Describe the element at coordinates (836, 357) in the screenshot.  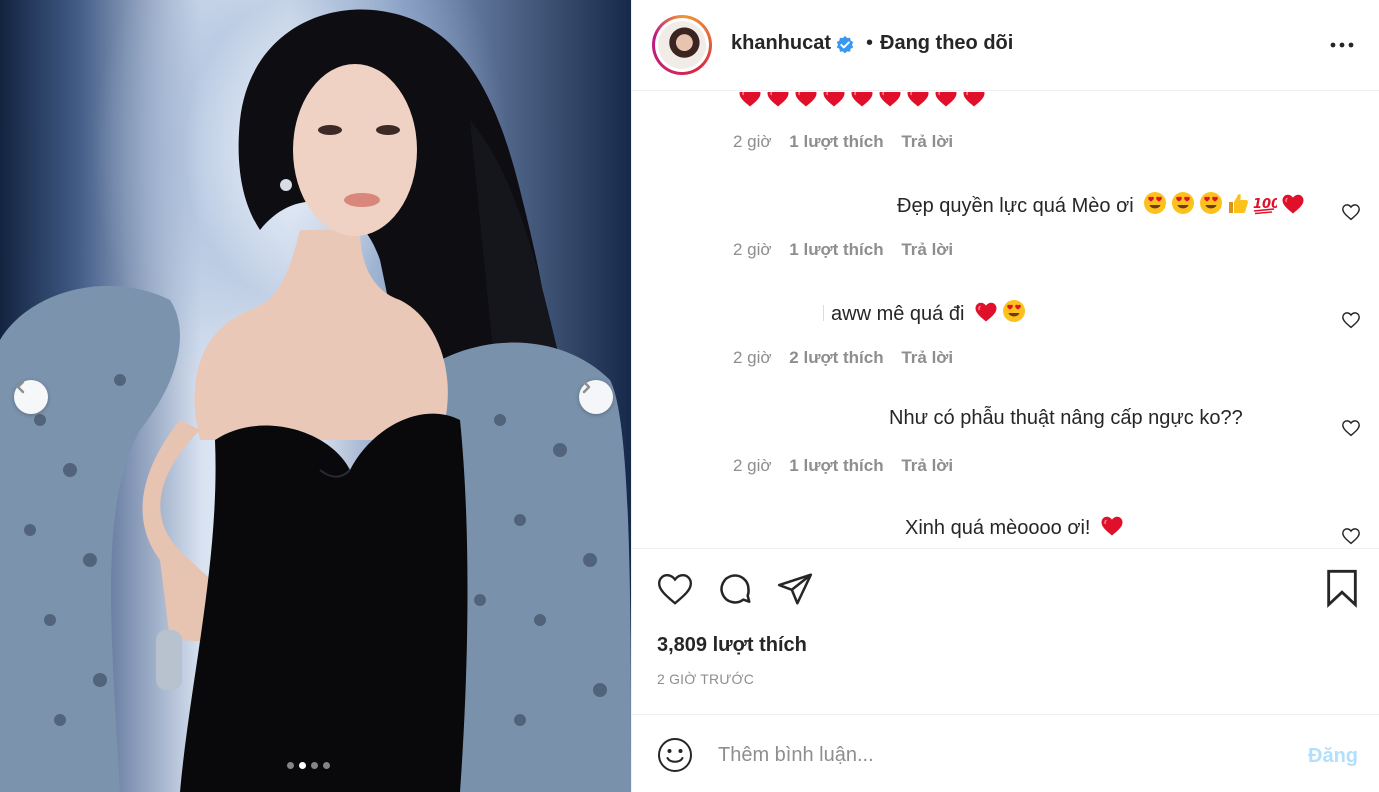
I see `comment-likes-link: 2 lượt thích` at that location.